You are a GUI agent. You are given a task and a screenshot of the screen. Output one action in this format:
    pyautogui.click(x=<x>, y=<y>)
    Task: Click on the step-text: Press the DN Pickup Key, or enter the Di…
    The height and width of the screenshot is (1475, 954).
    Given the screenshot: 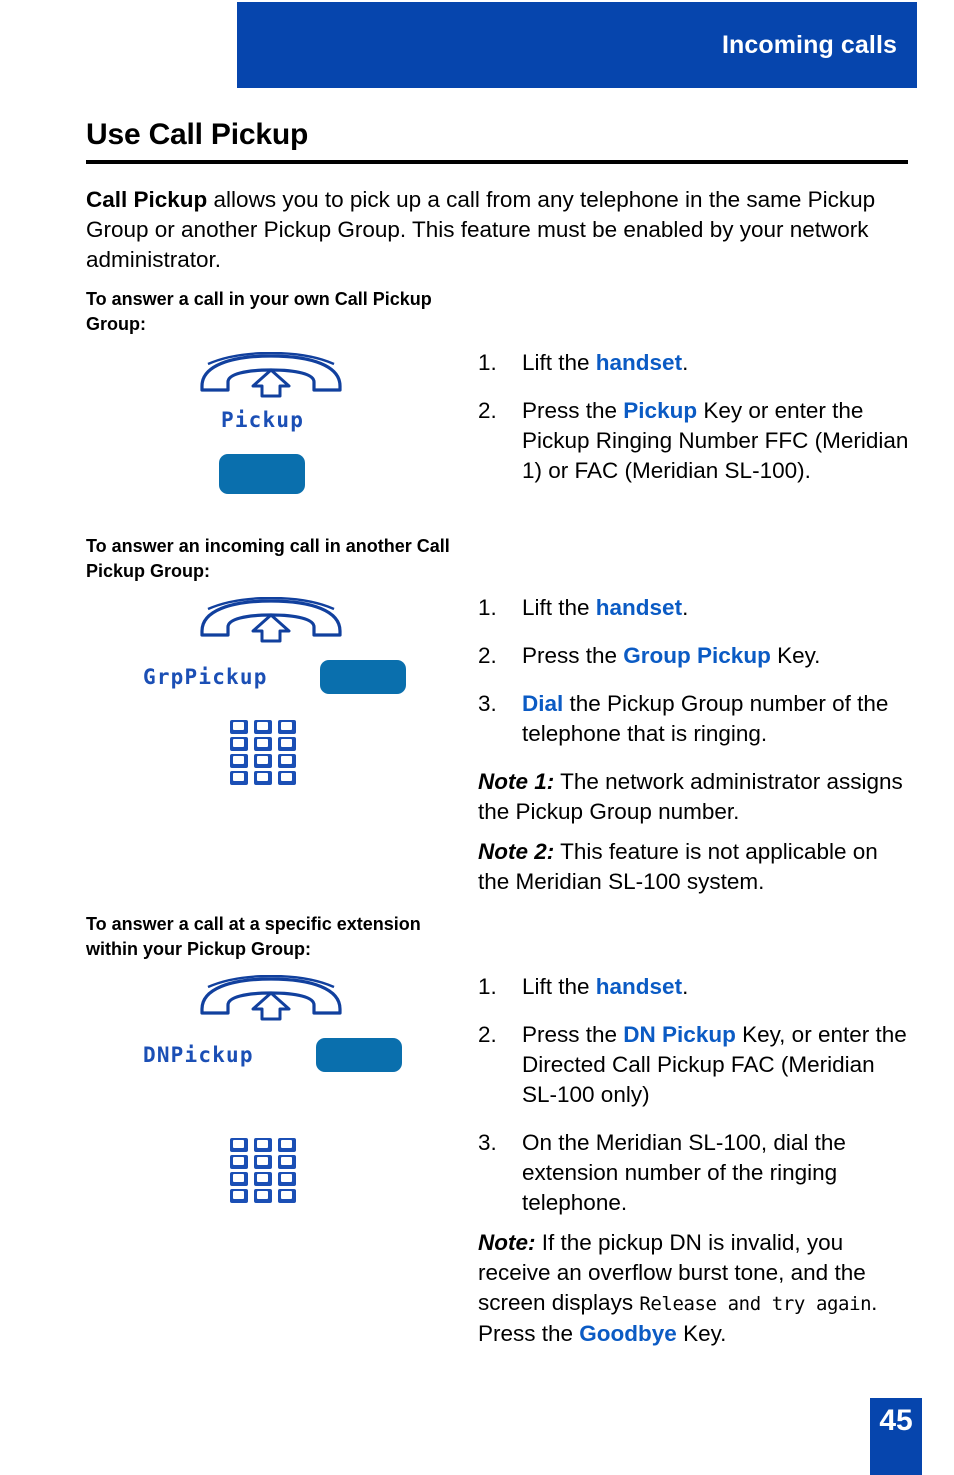 What is the action you would take?
    pyautogui.click(x=717, y=1065)
    